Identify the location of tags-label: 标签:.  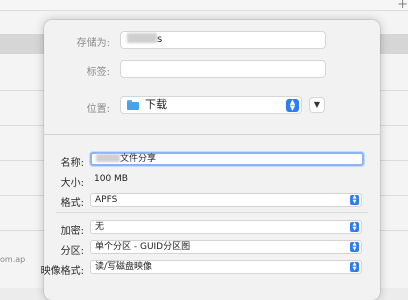
(98, 72).